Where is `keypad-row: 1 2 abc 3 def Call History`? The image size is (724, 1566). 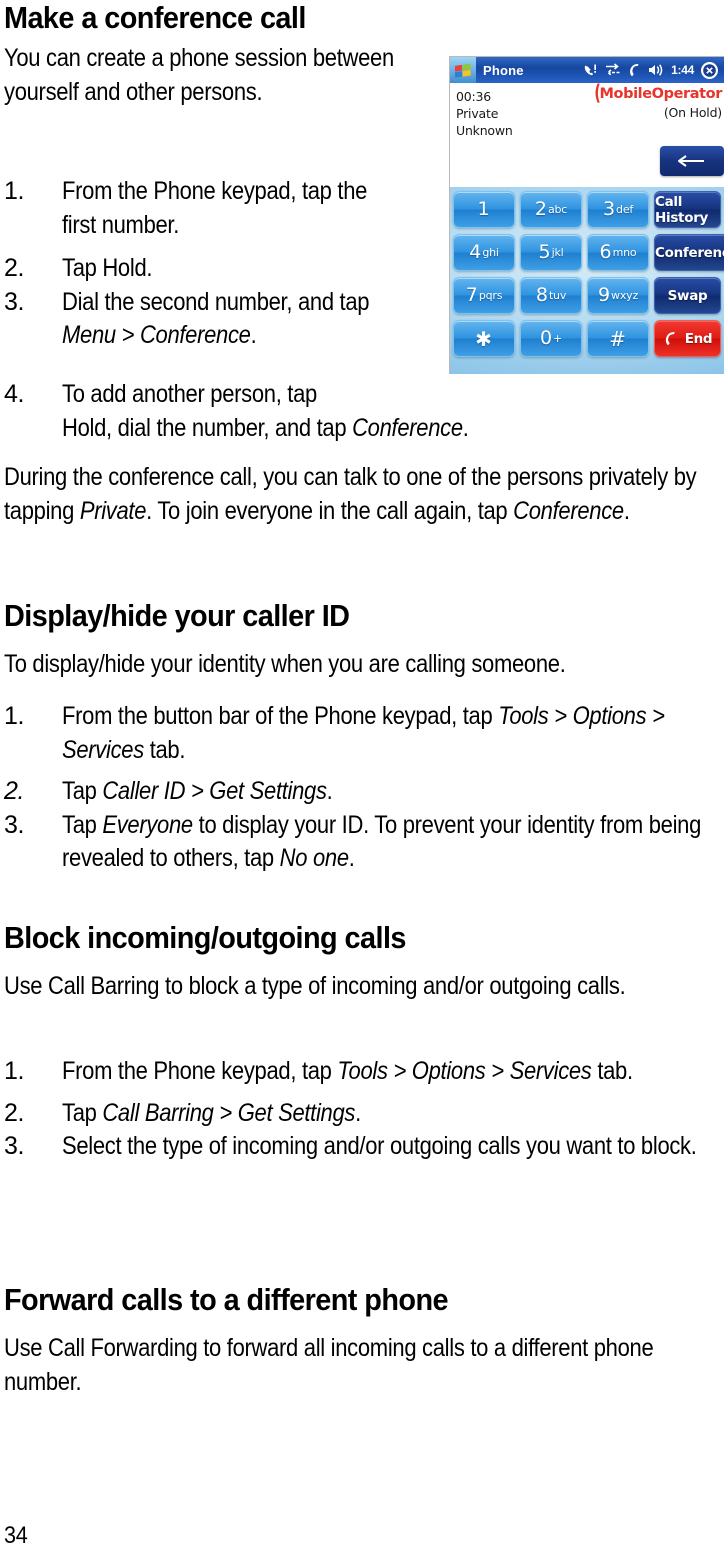
keypad-row: 1 2 abc 3 def Call History is located at coordinates (587, 209).